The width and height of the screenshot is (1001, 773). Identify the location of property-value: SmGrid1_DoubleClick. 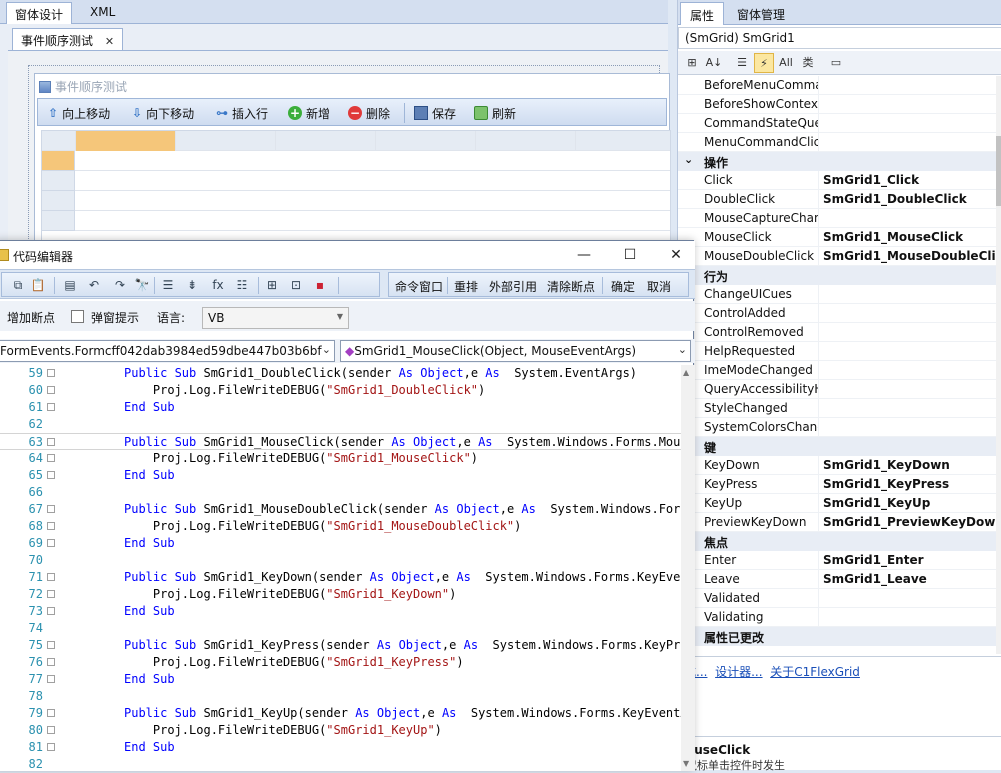
(895, 199).